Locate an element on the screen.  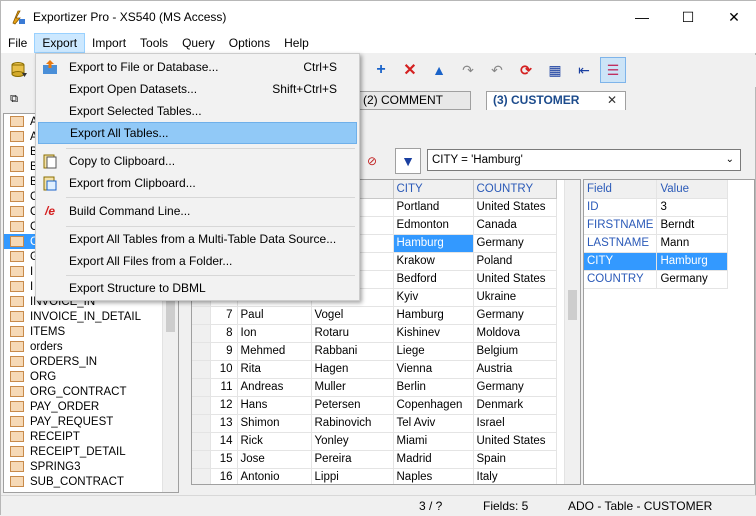
grid-city-header: CITY is located at coordinates (433, 189).